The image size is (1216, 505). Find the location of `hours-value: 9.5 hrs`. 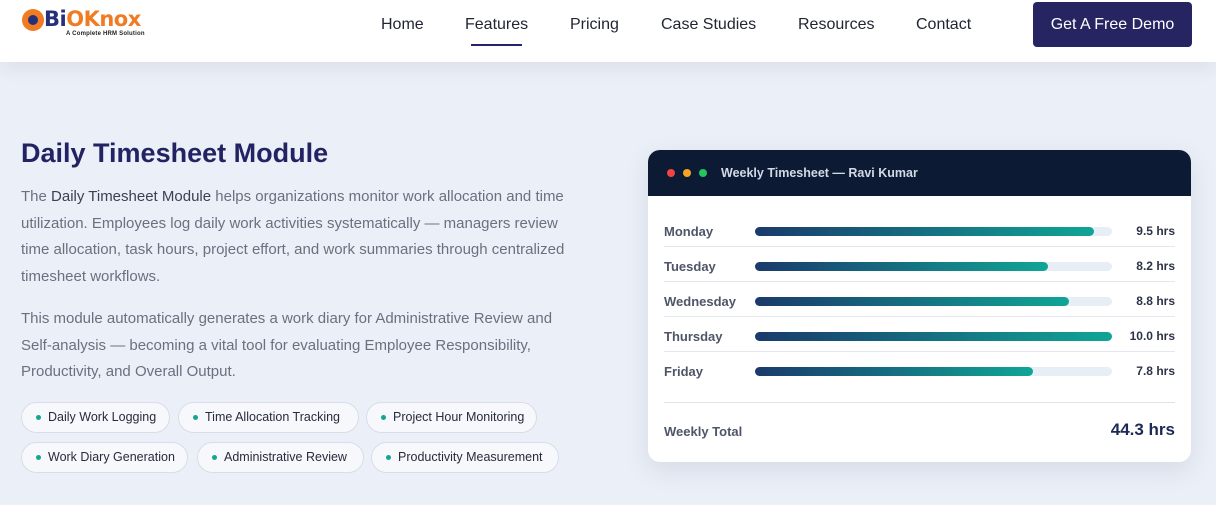

hours-value: 9.5 hrs is located at coordinates (1155, 231).